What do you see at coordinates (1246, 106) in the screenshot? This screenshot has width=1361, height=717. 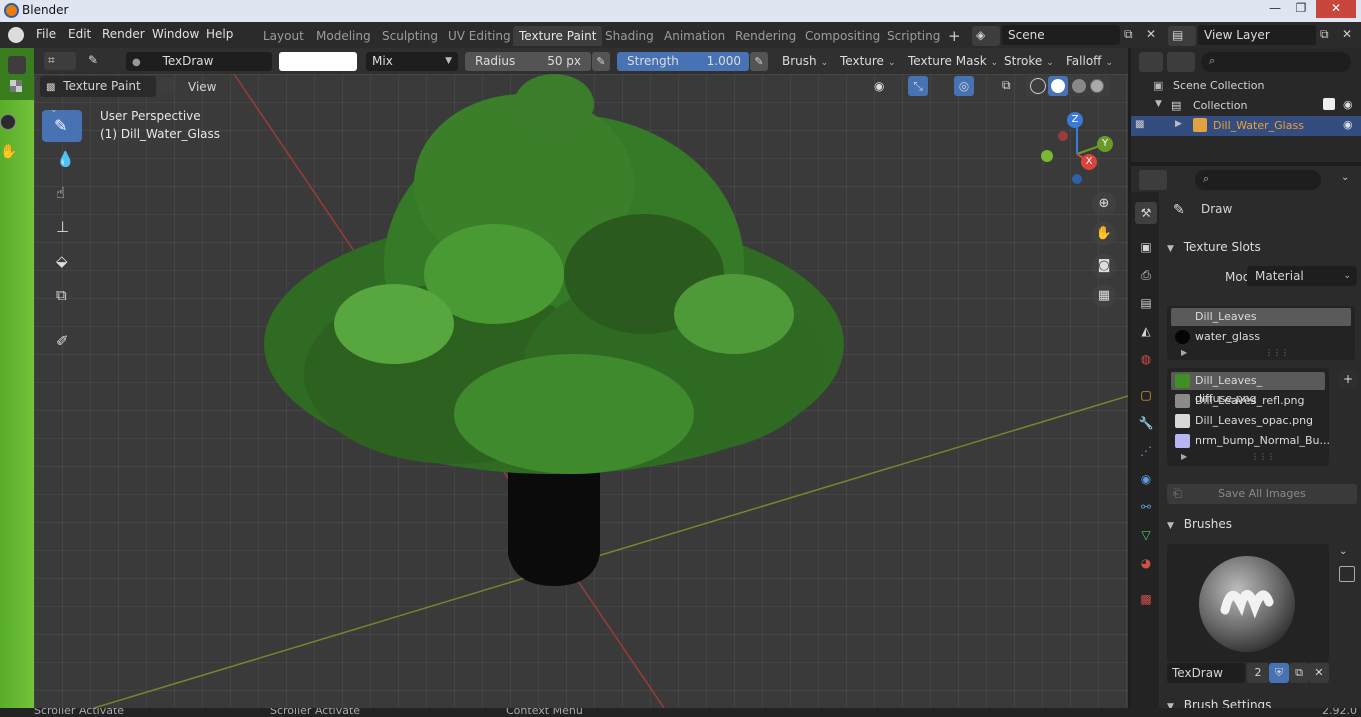 I see `outliner-row-collection: ▼ ▤ Collection ◉` at bounding box center [1246, 106].